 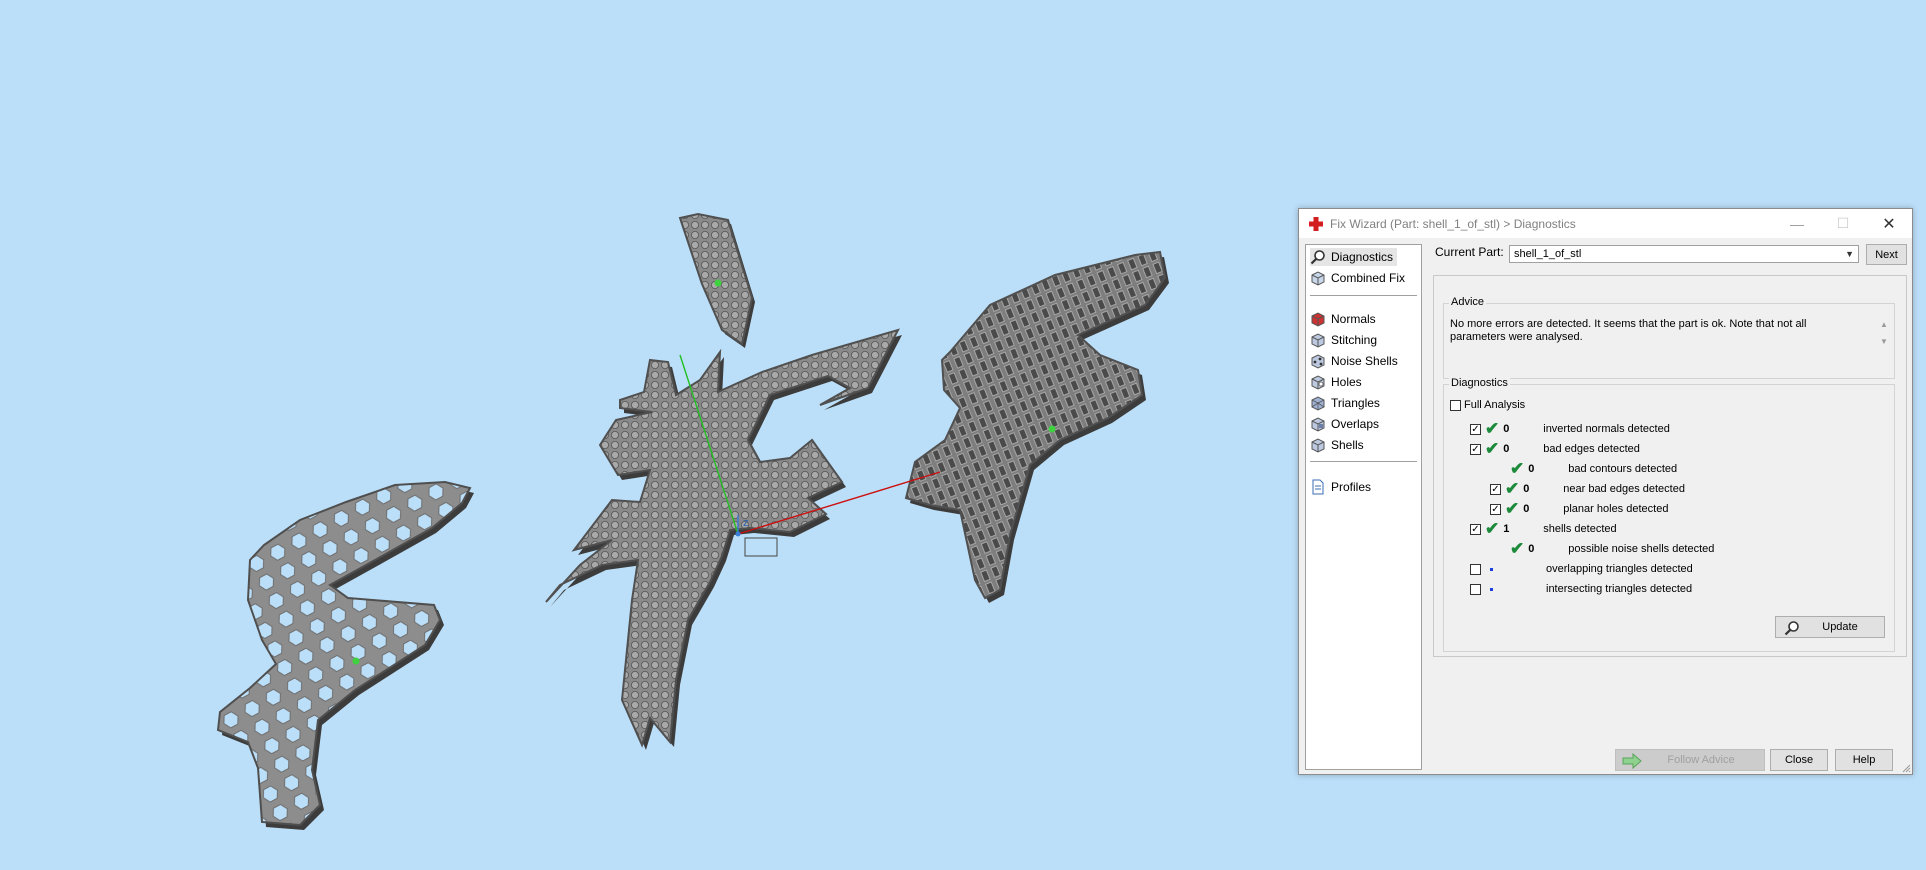 I want to click on medical-cross-icon, so click(x=1316, y=223).